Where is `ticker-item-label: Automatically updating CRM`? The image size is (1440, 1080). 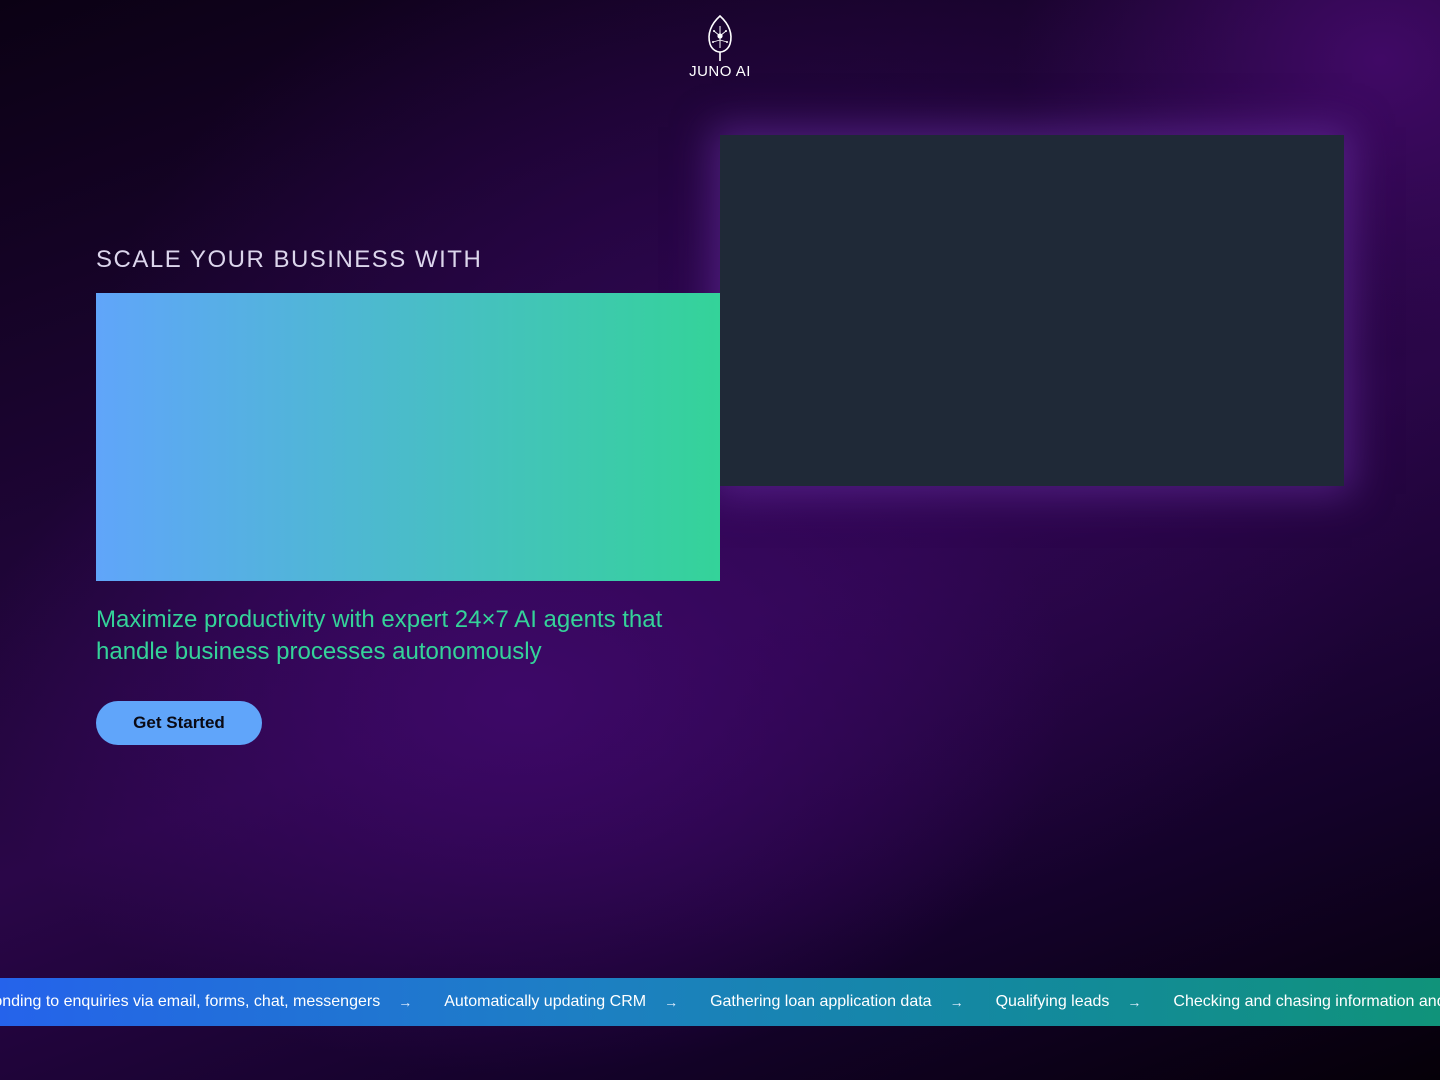
ticker-item-label: Automatically updating CRM is located at coordinates (545, 1001).